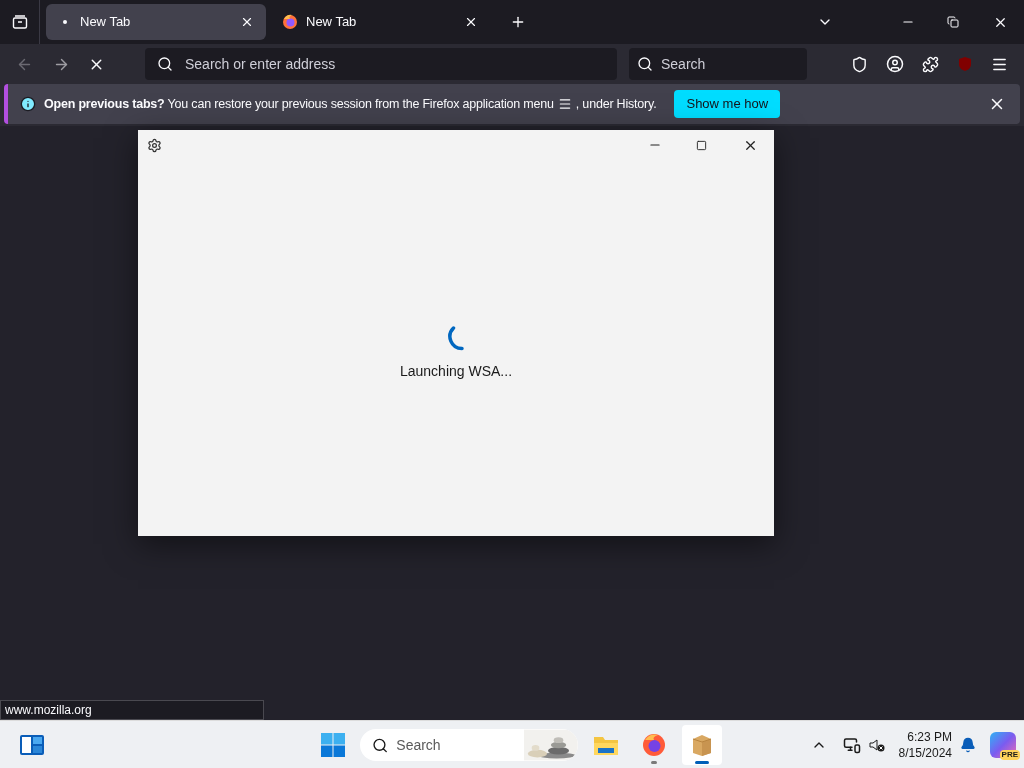 This screenshot has height=768, width=1024. What do you see at coordinates (929, 736) in the screenshot?
I see `clock-time: 6:23 PM` at bounding box center [929, 736].